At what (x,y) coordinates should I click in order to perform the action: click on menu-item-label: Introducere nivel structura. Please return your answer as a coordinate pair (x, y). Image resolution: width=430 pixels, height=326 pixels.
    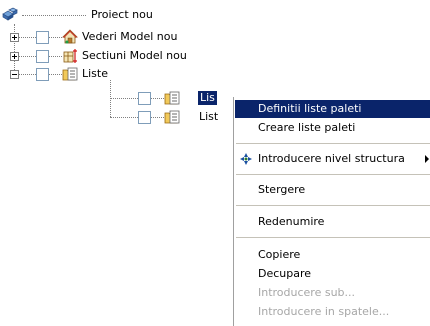
    Looking at the image, I should click on (331, 158).